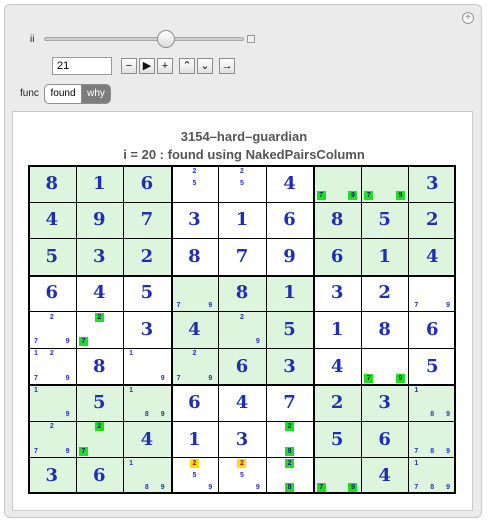 Image resolution: width=488 pixels, height=523 pixels. I want to click on sudoku-cell-r3c2: 3, so click(99, 256).